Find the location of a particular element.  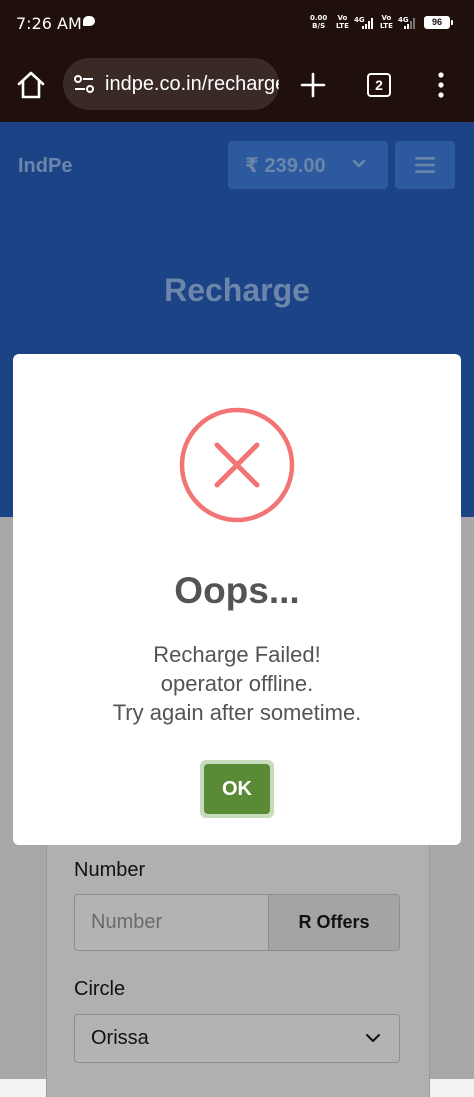

sim2-volte-top: Vo is located at coordinates (386, 18).